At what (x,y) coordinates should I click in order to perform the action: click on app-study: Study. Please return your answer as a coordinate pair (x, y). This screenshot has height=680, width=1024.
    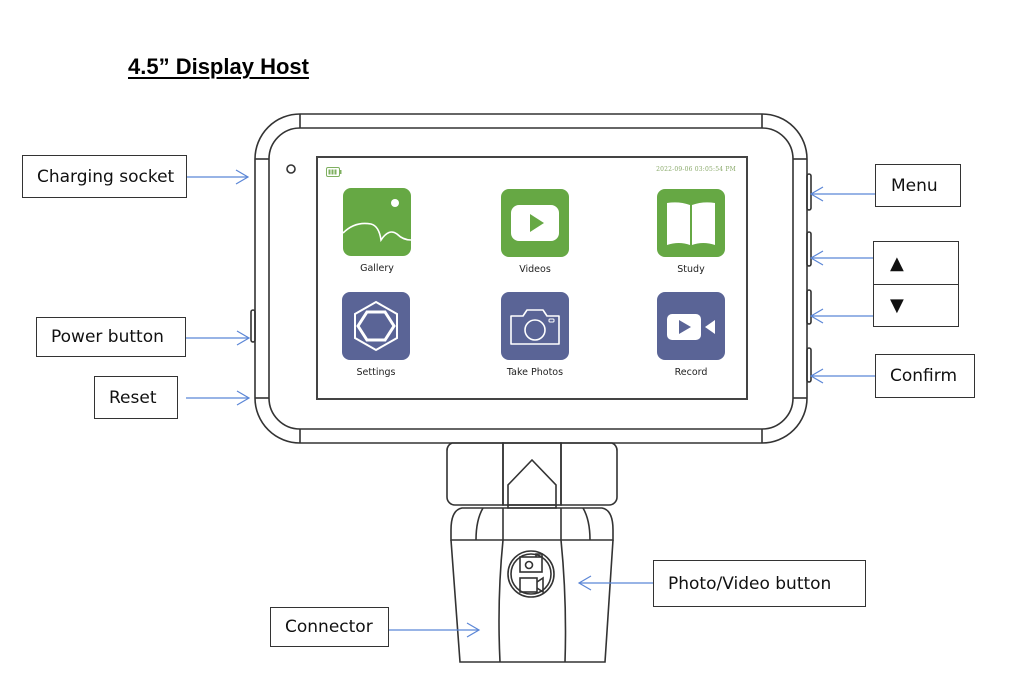
    Looking at the image, I should click on (691, 232).